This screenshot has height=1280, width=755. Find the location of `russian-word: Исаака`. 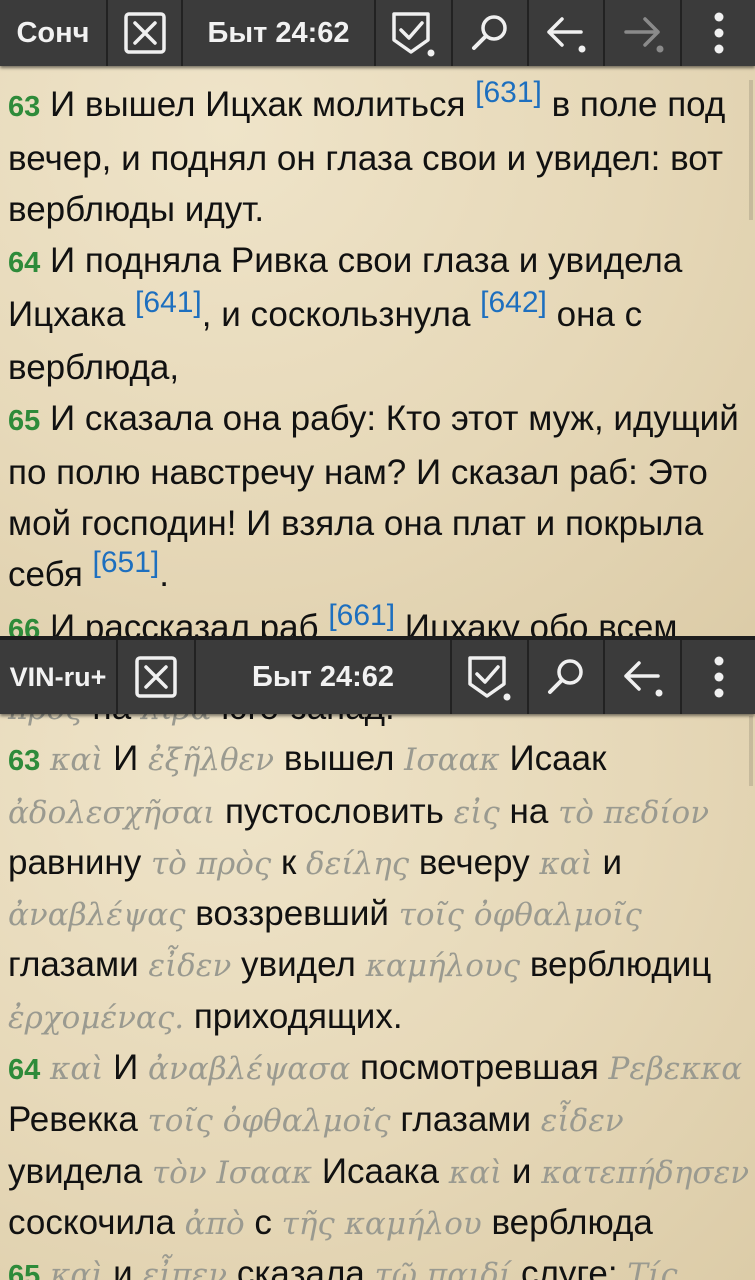

russian-word: Исаака is located at coordinates (380, 1171).